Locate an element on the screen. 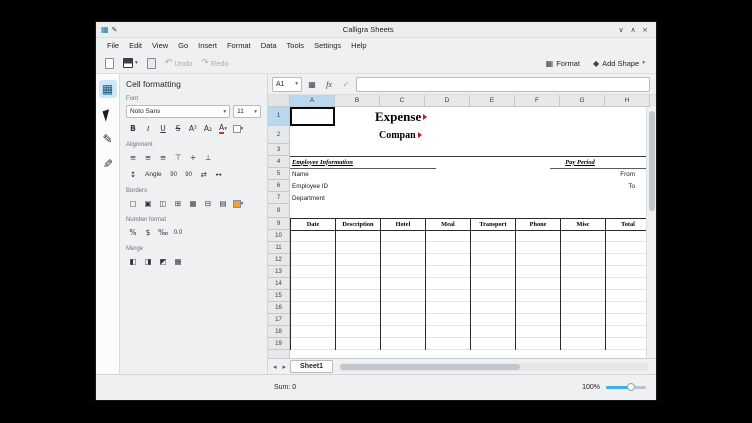 This screenshot has height=423, width=752. menu-view: View is located at coordinates (160, 45).